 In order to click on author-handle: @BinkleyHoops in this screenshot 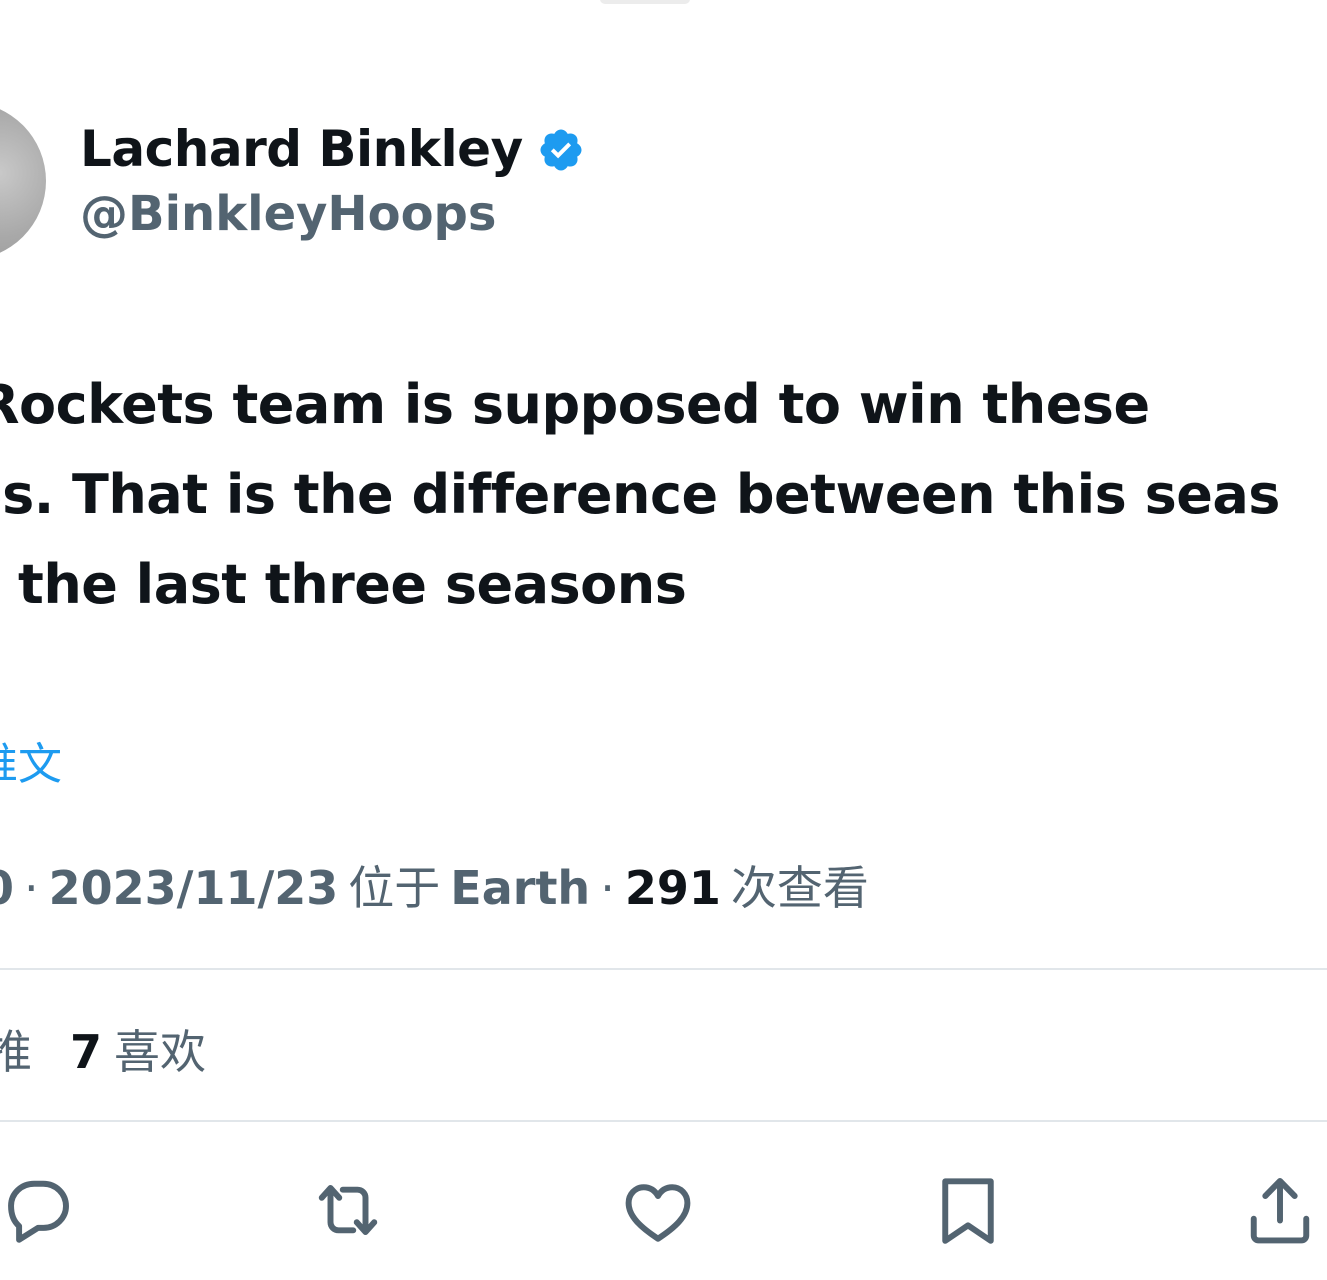, I will do `click(288, 214)`.